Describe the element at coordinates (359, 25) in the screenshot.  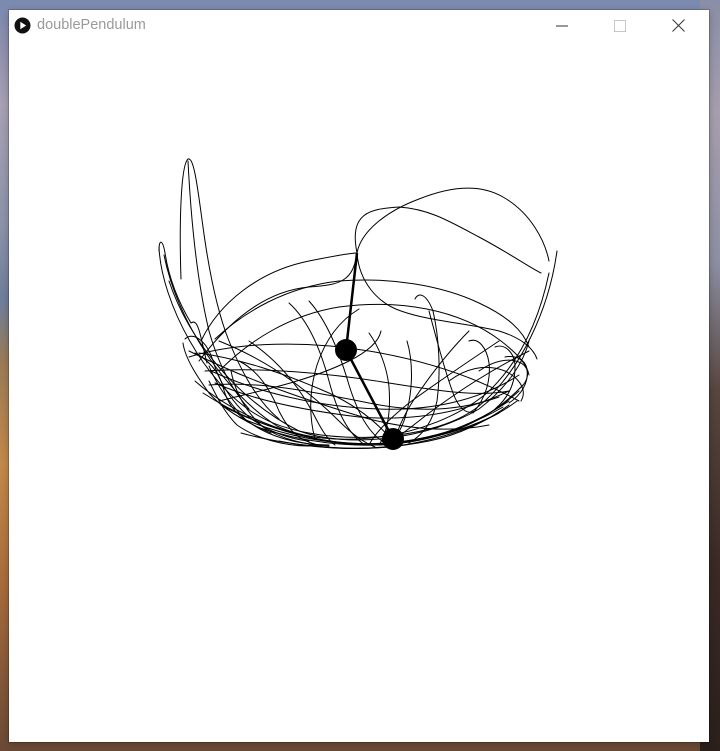
I see `title-bar: doublePendulum` at that location.